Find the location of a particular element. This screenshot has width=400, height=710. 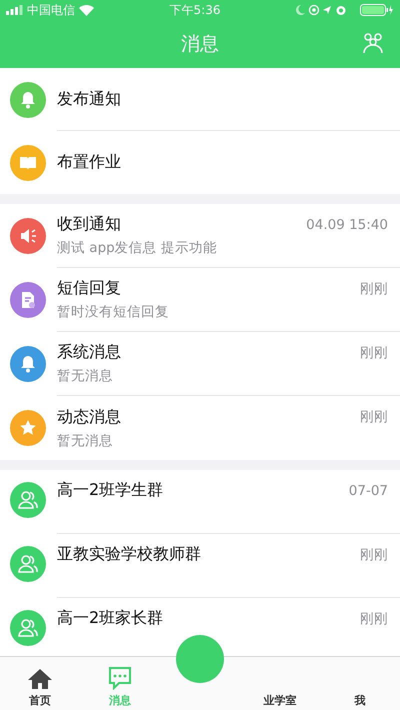

tab: 首页 is located at coordinates (40, 683).